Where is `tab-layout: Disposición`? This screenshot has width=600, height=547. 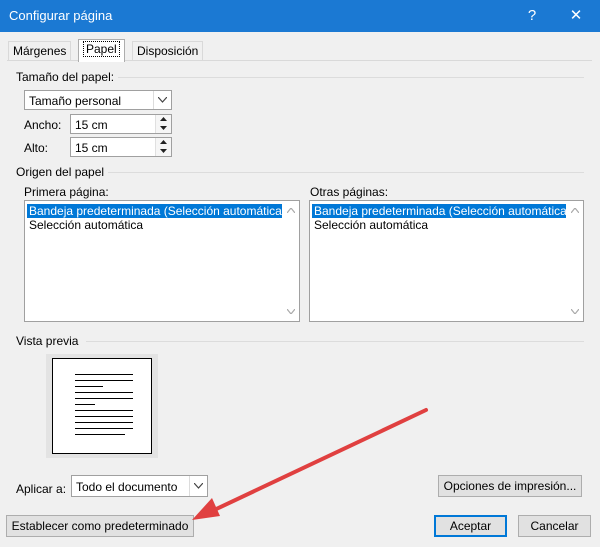
tab-layout: Disposición is located at coordinates (168, 51).